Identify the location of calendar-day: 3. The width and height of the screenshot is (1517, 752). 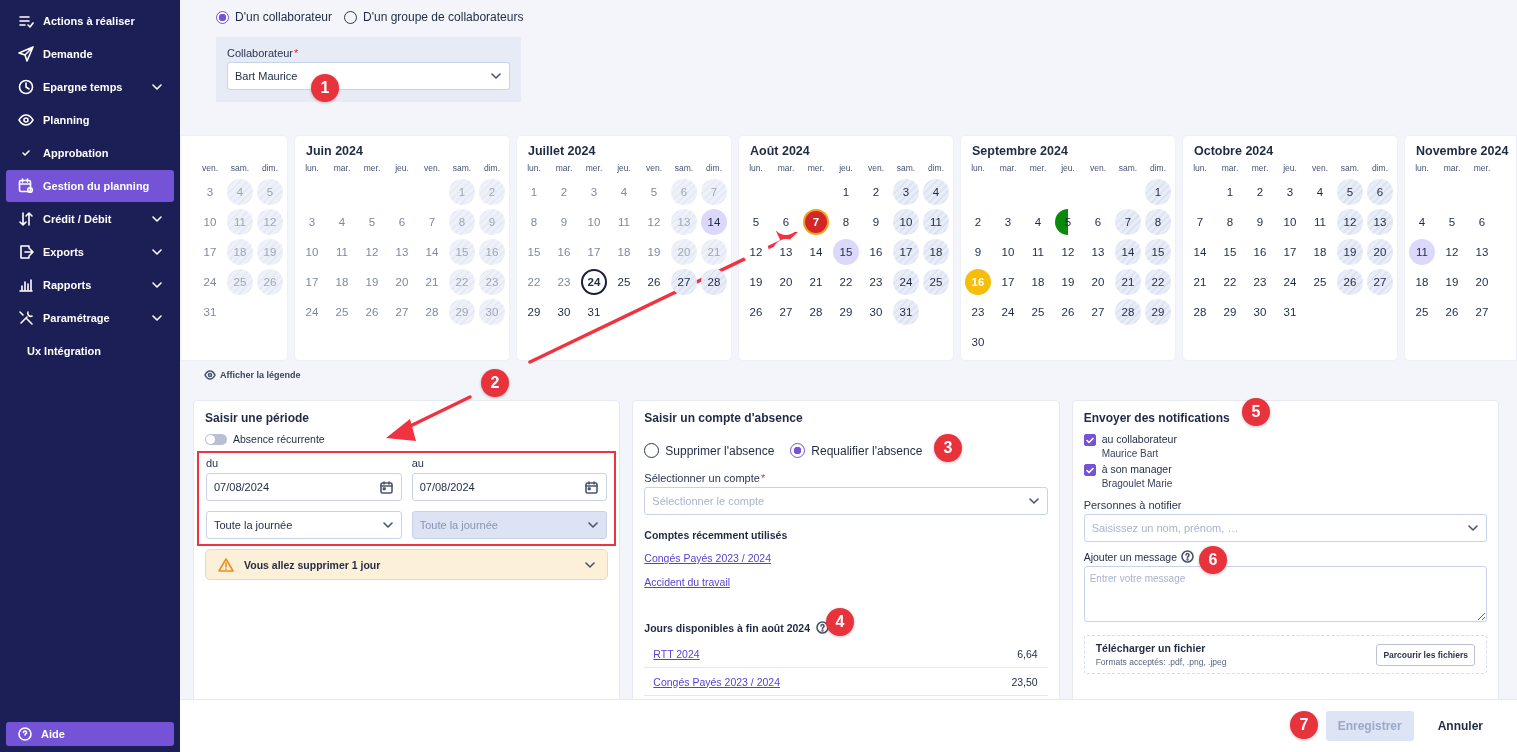
(906, 192).